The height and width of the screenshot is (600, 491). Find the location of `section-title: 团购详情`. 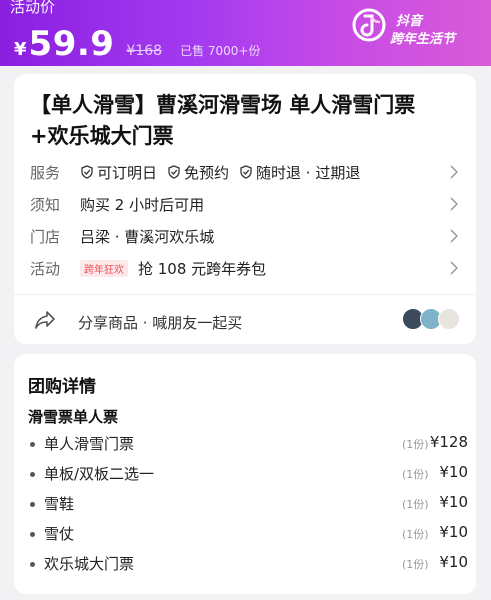

section-title: 团购详情 is located at coordinates (62, 387).